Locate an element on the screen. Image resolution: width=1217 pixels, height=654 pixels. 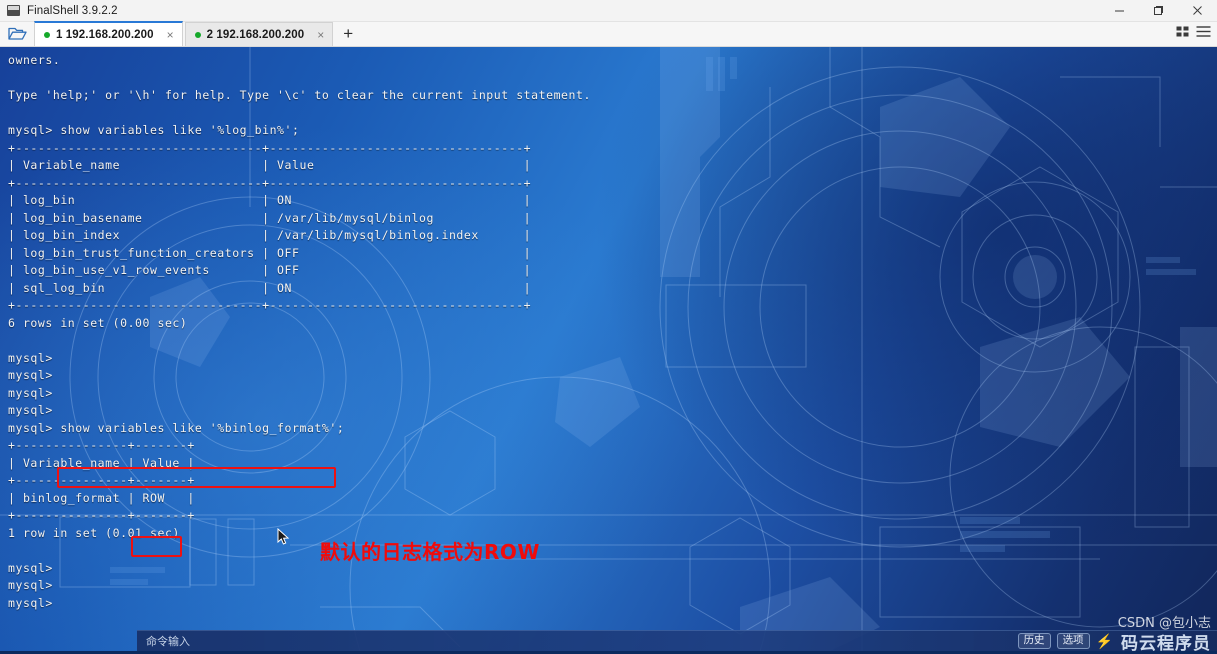
tab-label: 1 192.168.200.200 is located at coordinates (105, 35).